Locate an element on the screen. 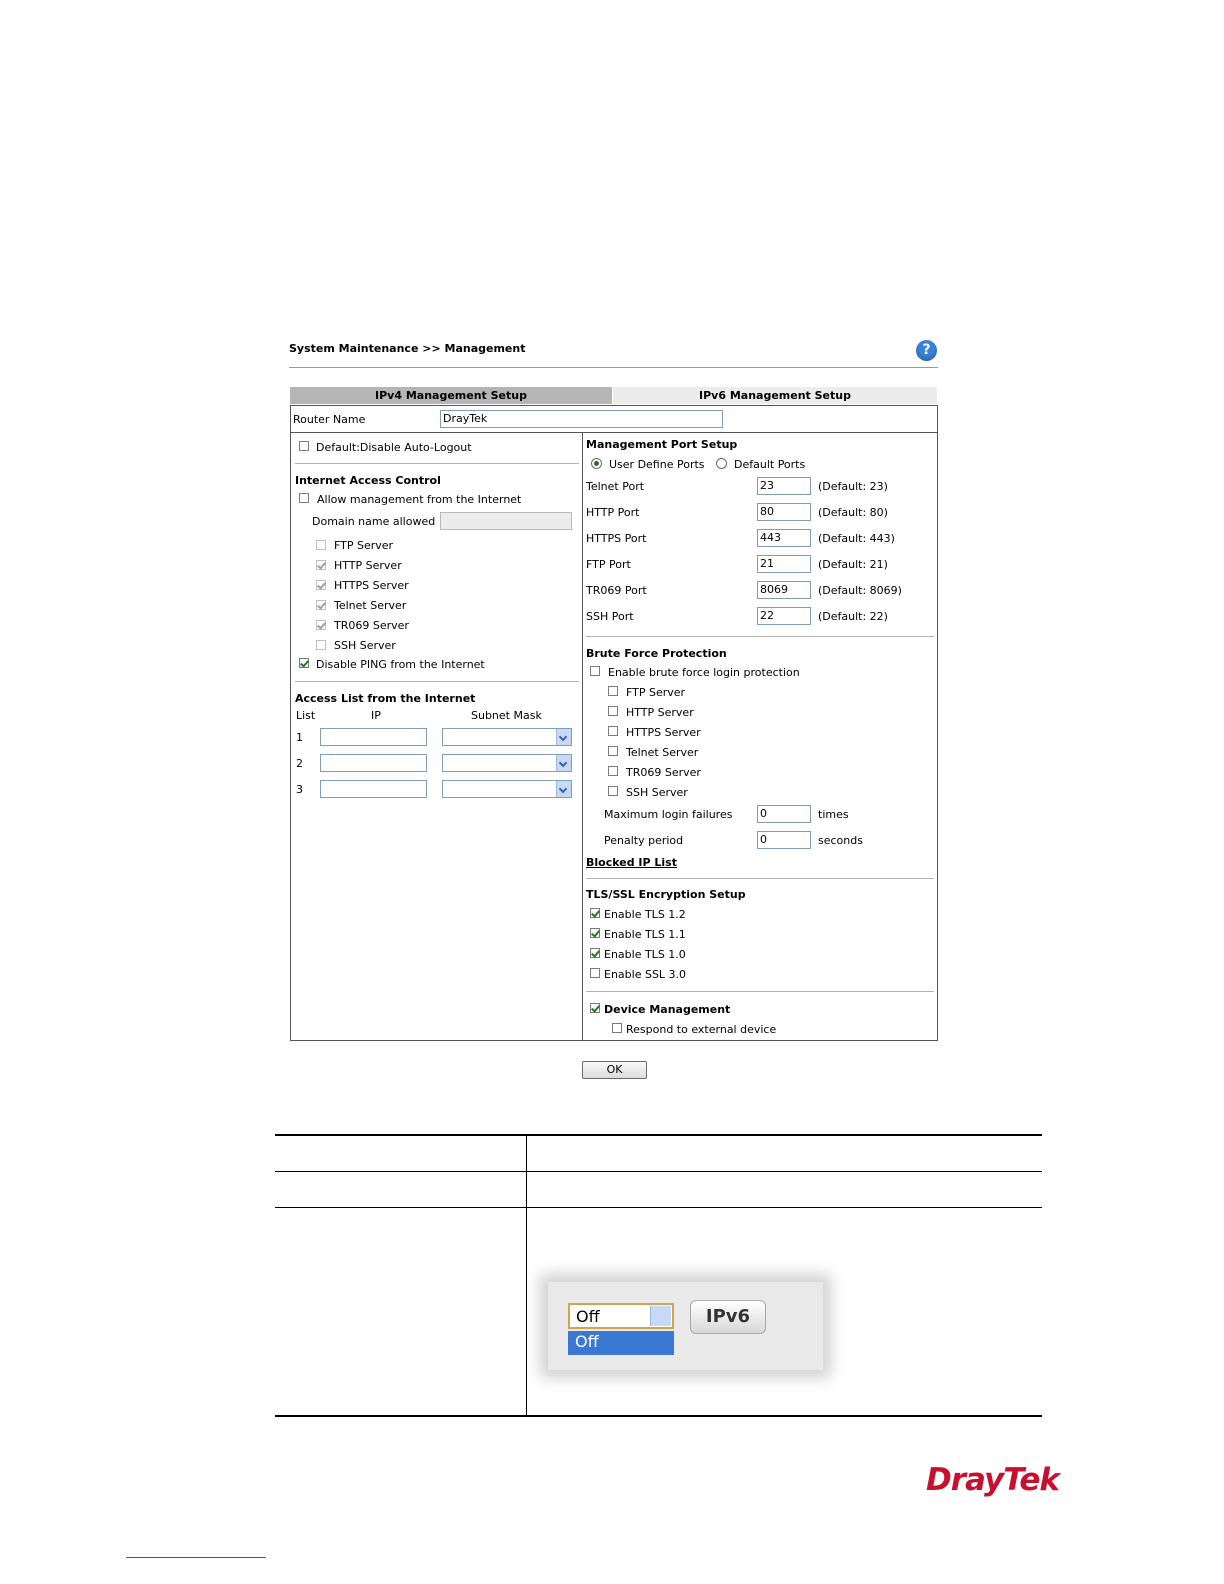 Image resolution: width=1224 pixels, height=1584 pixels. tr069-port-label: TR069 Port is located at coordinates (616, 590).